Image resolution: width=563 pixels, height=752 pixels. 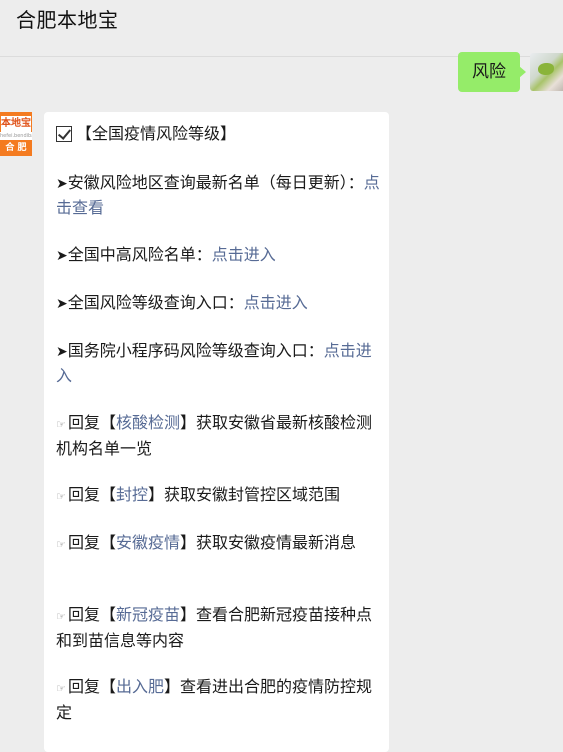 I want to click on reply-item: ☞ 回复【安徽疫情】获取安徽疫情最新消息, so click(x=218, y=544).